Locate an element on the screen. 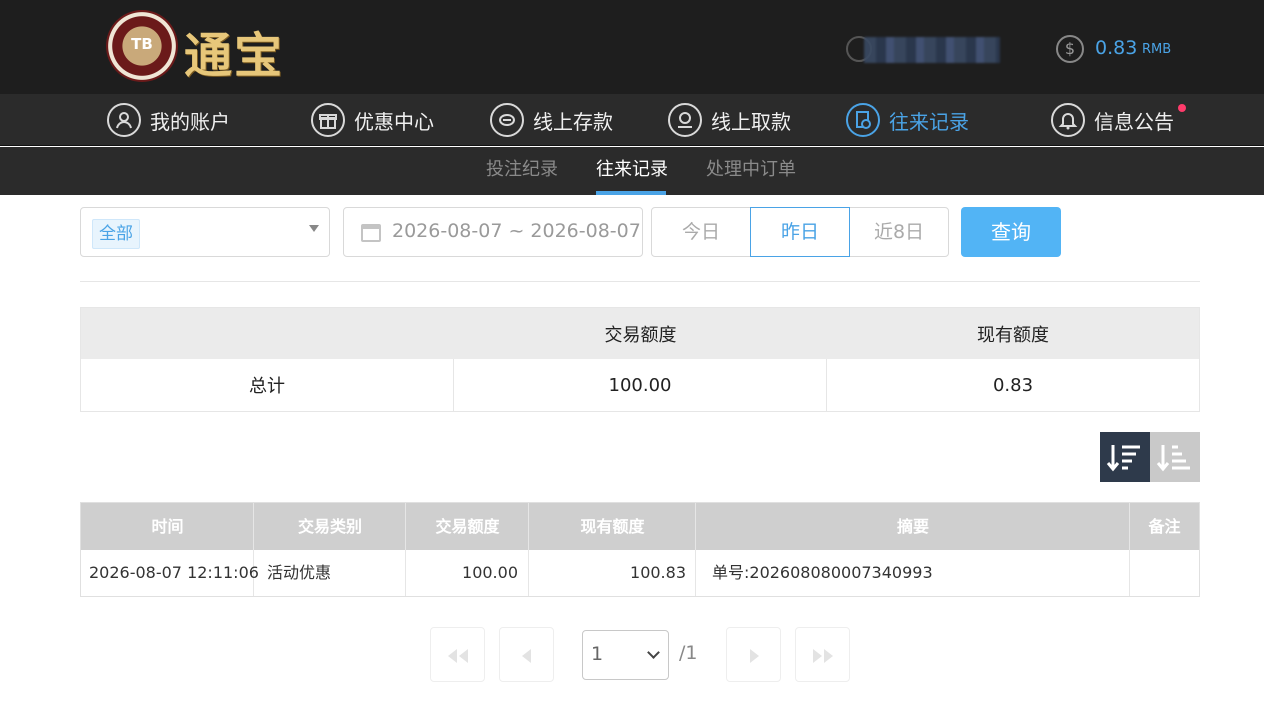 Image resolution: width=1264 pixels, height=724 pixels. site-logo: TB 通宝 is located at coordinates (206, 47).